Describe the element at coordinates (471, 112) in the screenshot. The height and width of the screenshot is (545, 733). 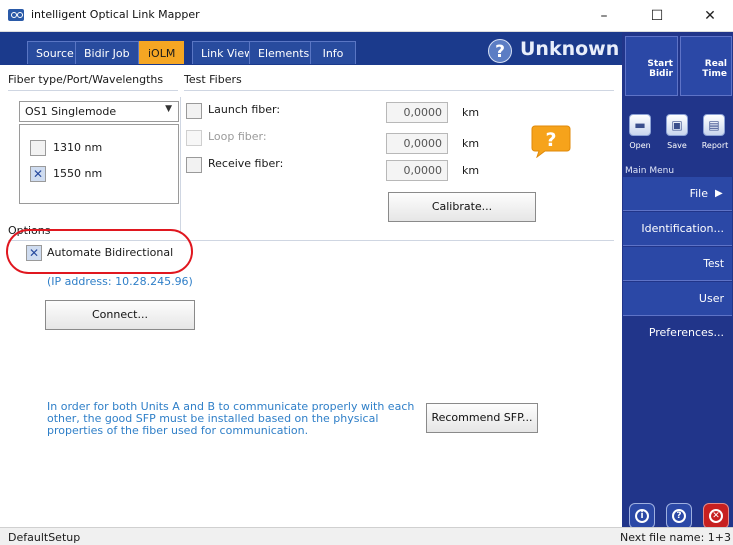
I see `launch-fiber-unit: km` at that location.